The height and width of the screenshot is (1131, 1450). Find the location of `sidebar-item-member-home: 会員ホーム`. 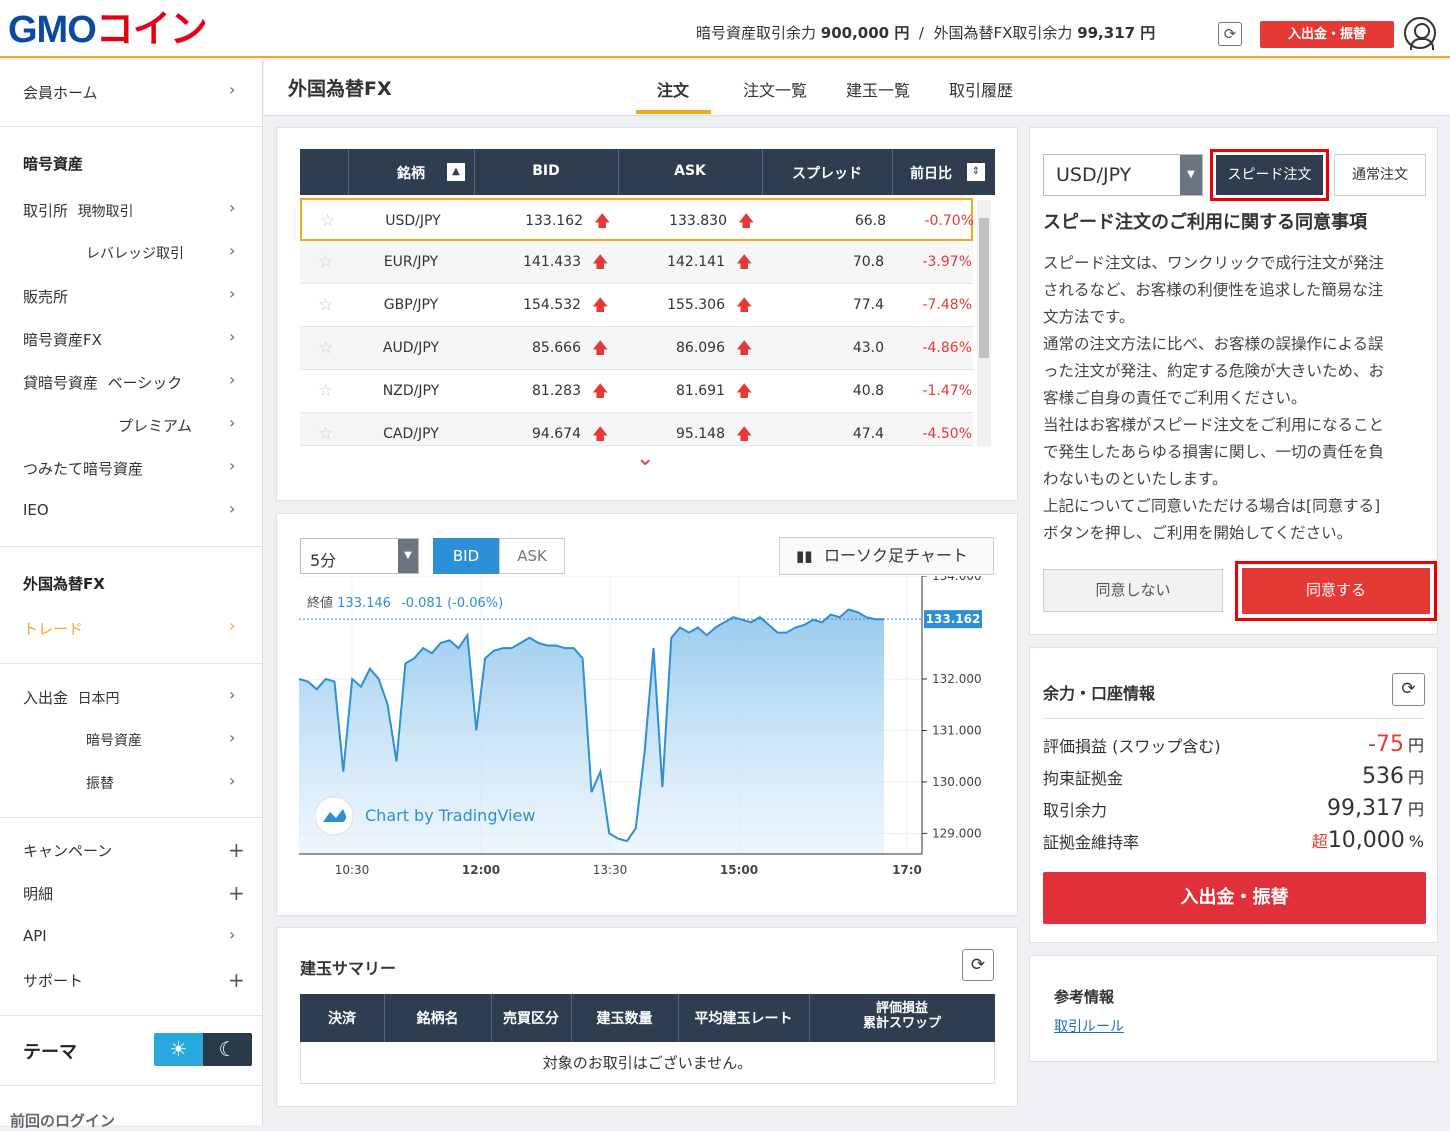

sidebar-item-member-home: 会員ホーム is located at coordinates (60, 92).